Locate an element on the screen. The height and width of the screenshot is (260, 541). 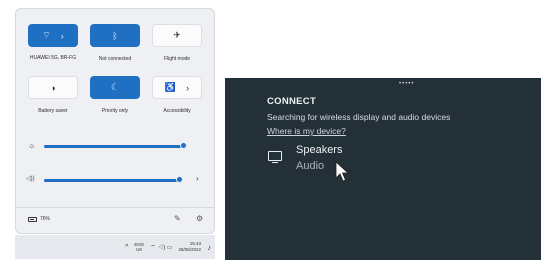
bluetooth-icon: ᛒ is located at coordinates (115, 35).